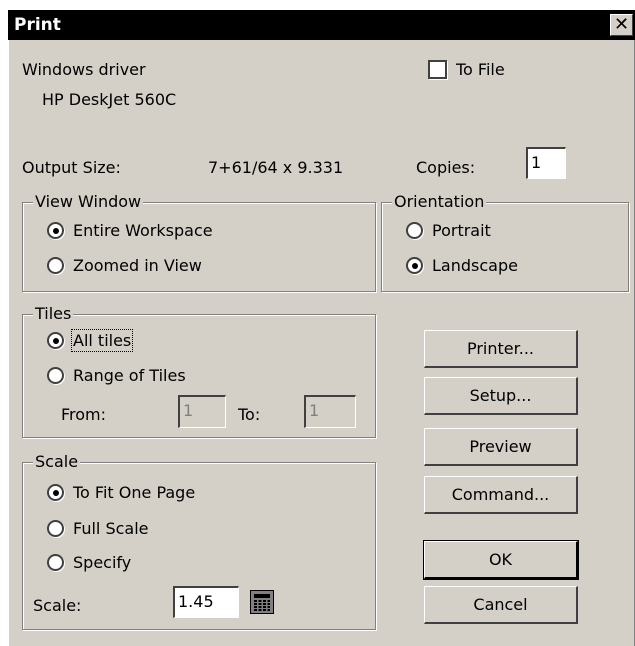  I want to click on orientation-legend: Orientation, so click(439, 202).